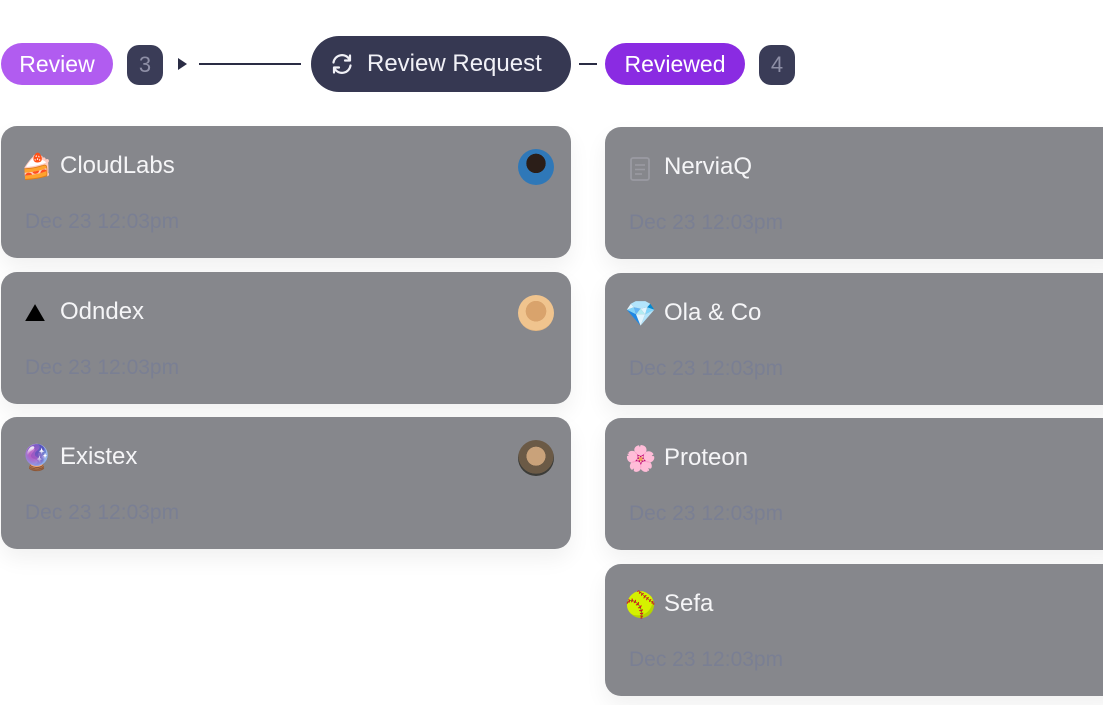 The image size is (1103, 705). What do you see at coordinates (35, 312) in the screenshot?
I see `mountain-icon: ⛰` at bounding box center [35, 312].